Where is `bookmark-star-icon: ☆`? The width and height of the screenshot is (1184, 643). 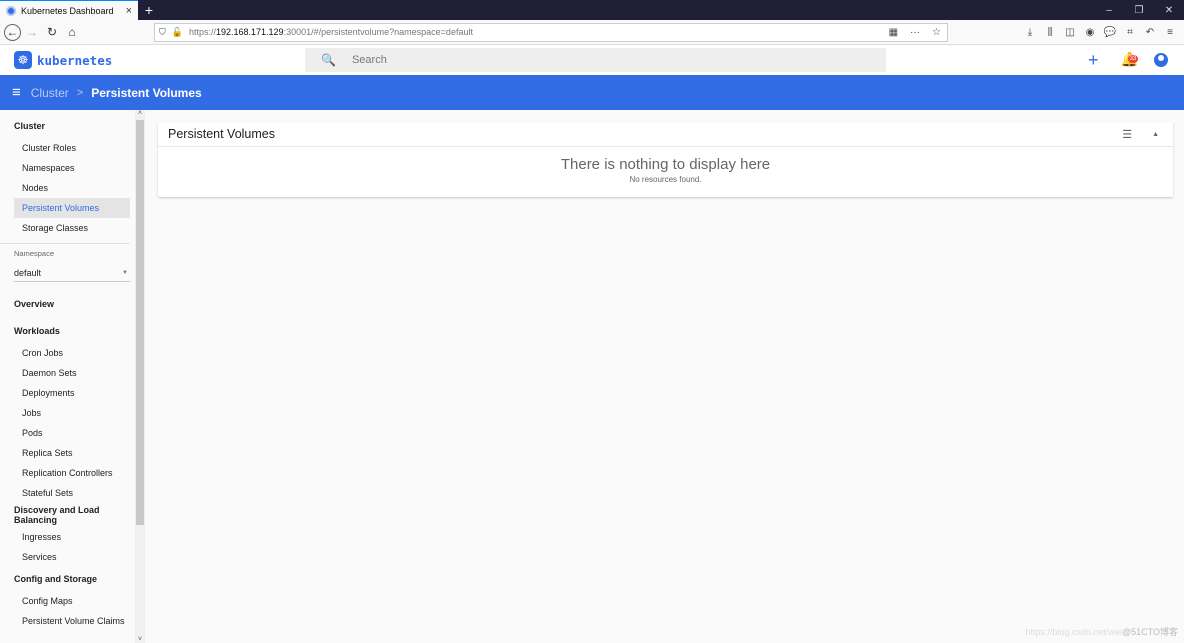
bookmark-star-icon: ☆ is located at coordinates (936, 32).